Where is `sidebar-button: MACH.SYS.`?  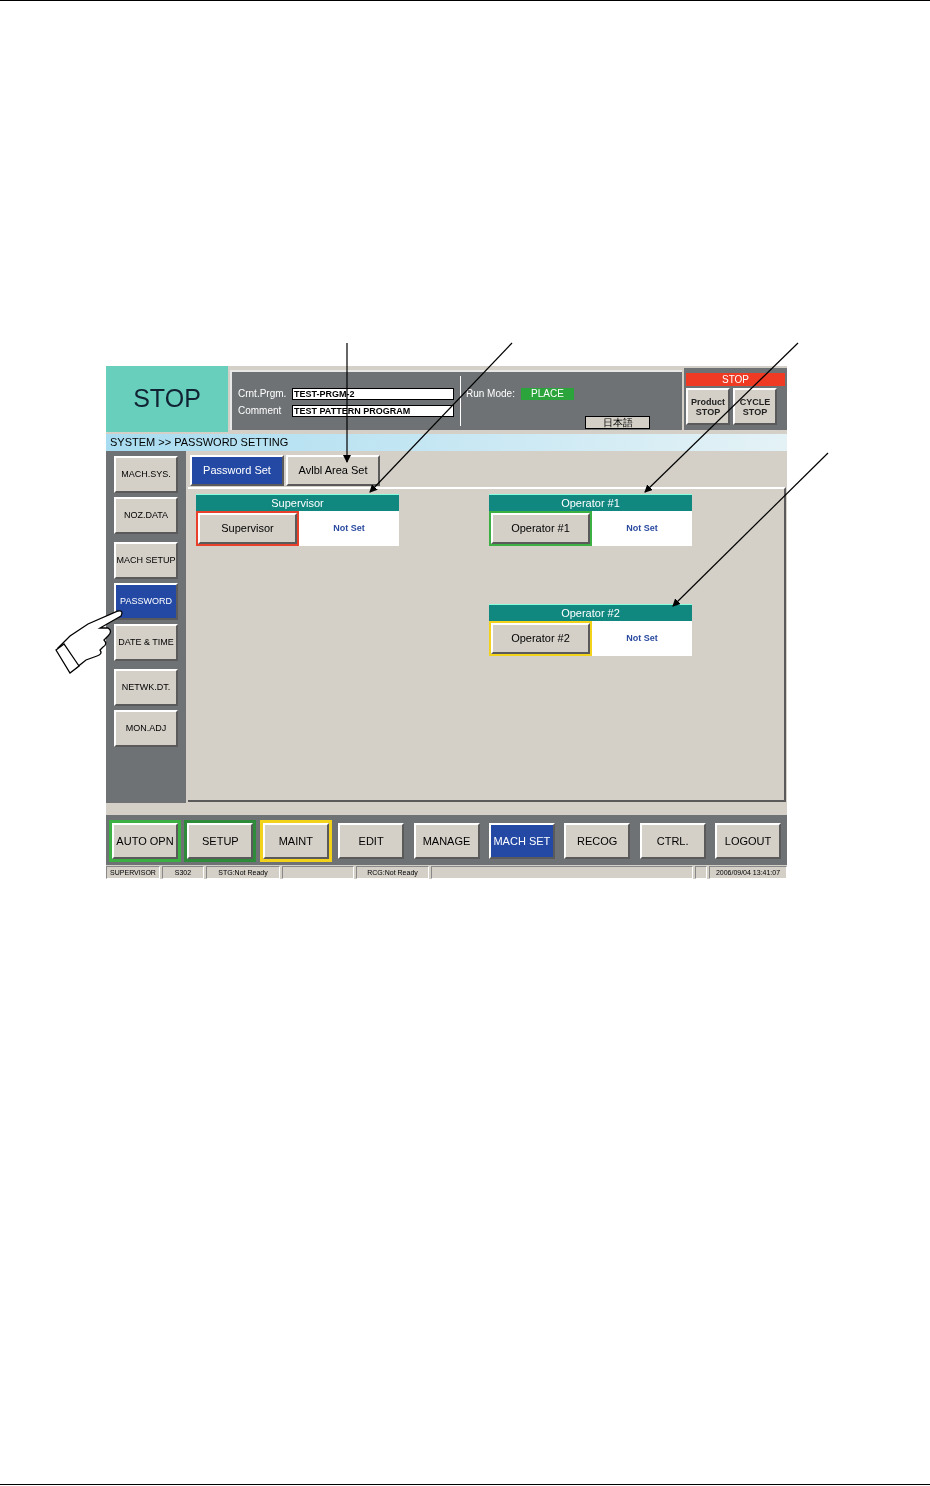
sidebar-button: MACH.SYS. is located at coordinates (146, 474).